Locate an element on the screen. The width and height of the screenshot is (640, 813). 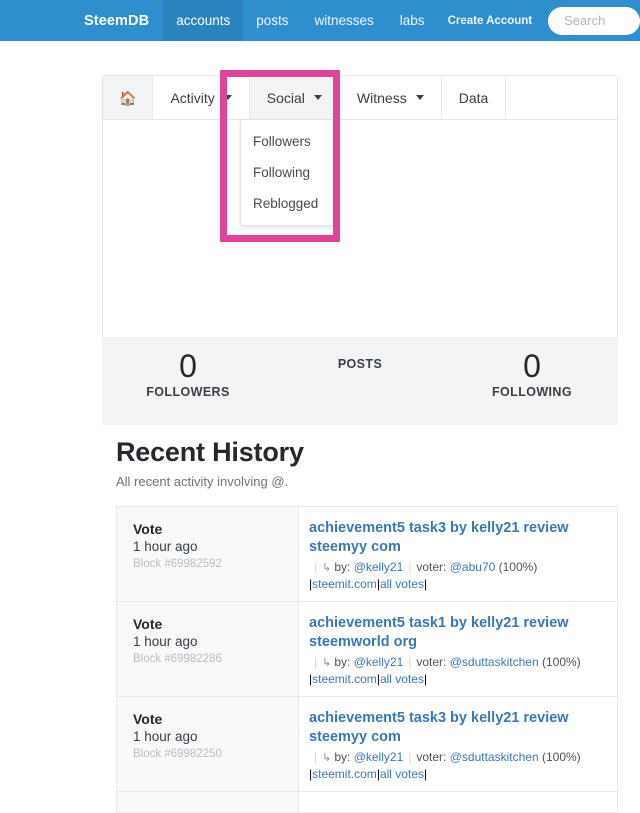
profile-stats: 0 FOLLOWERS POSTS 0 FOLLOWING is located at coordinates (360, 381).